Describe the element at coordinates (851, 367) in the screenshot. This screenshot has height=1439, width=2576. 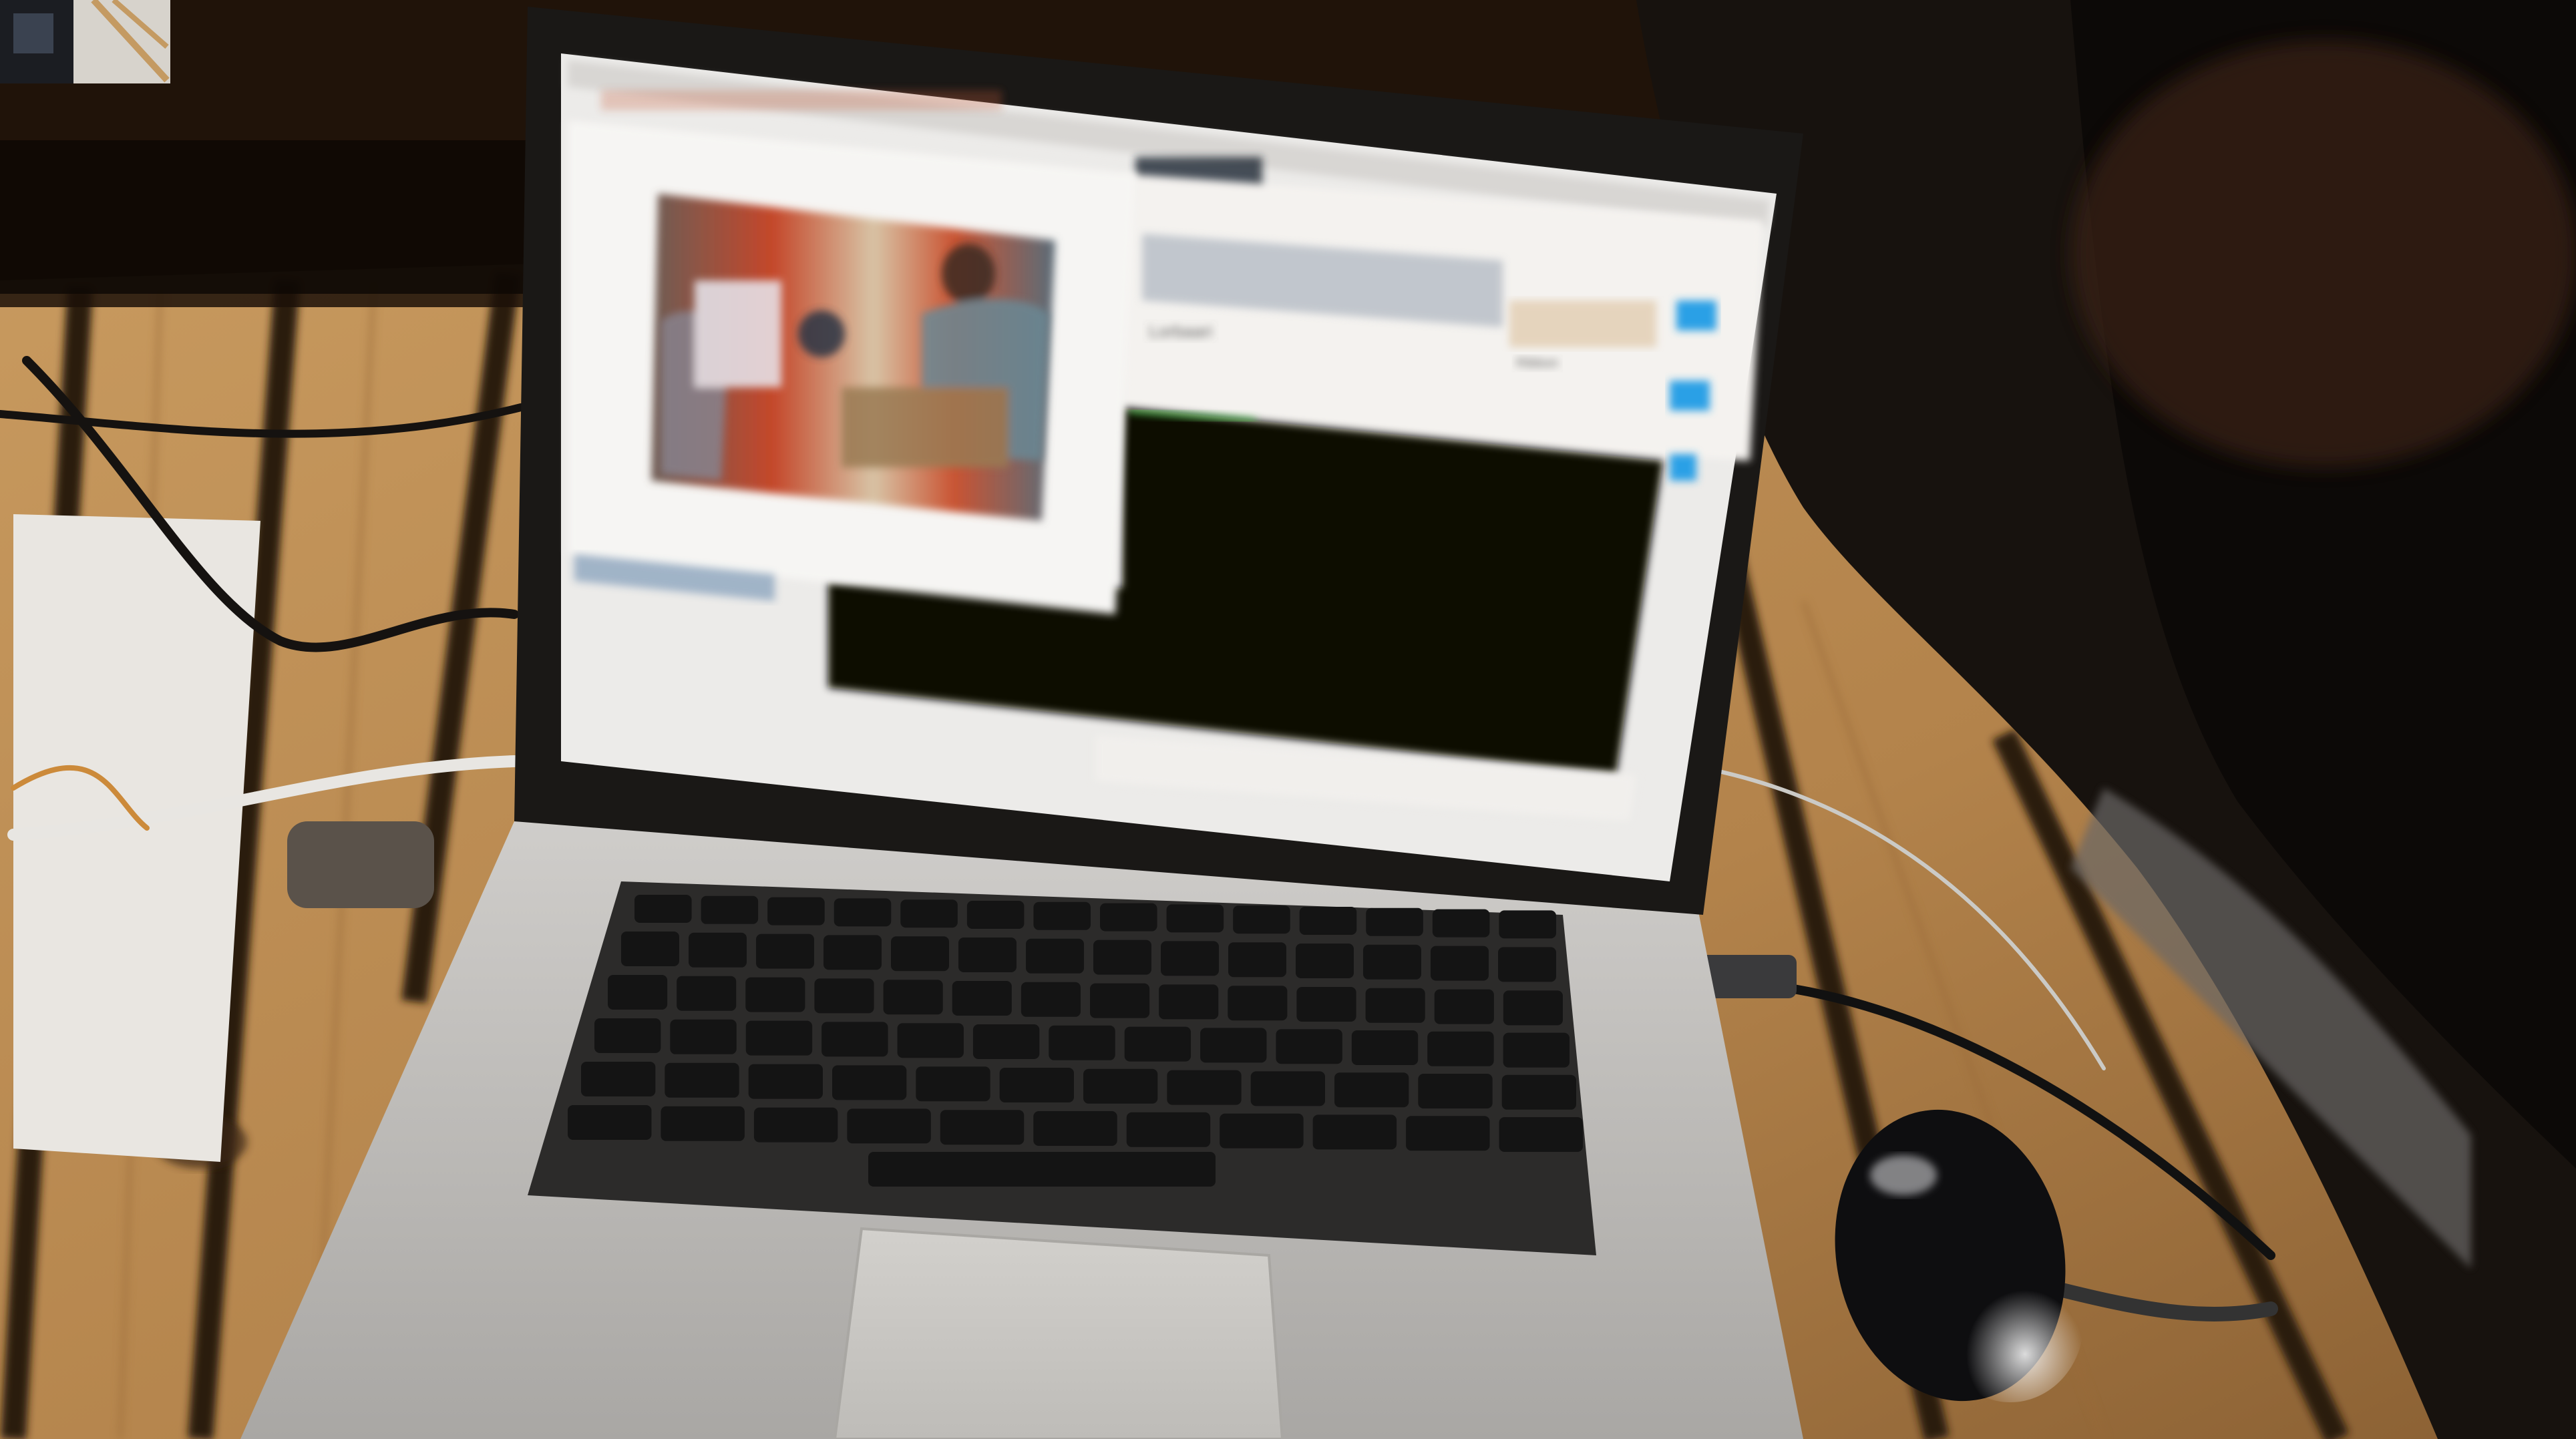
I see `photo-preview-window` at that location.